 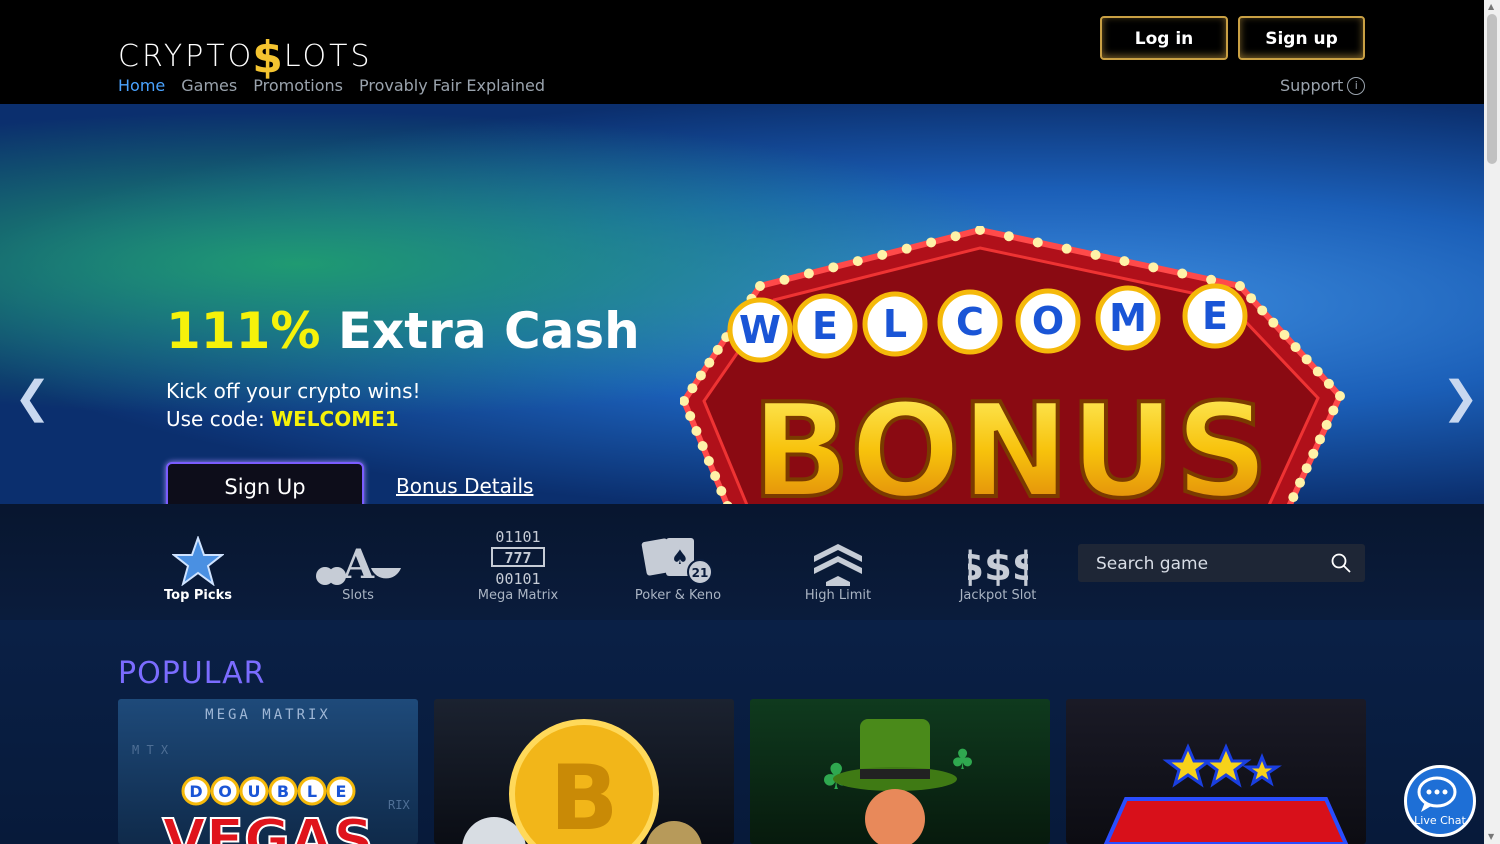 I want to click on page-scrollbar: ▲ ▼, so click(x=1492, y=422).